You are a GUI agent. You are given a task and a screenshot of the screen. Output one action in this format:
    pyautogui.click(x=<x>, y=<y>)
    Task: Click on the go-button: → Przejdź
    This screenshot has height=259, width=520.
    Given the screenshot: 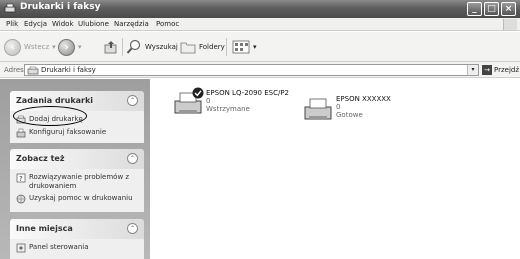 What is the action you would take?
    pyautogui.click(x=500, y=70)
    